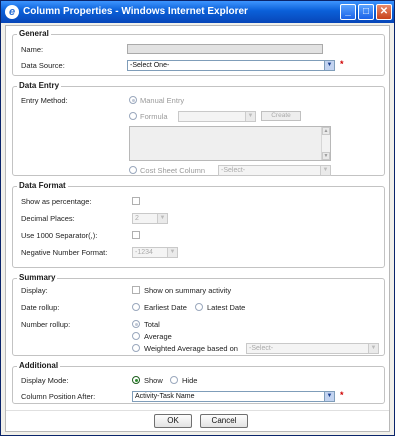  What do you see at coordinates (197, 420) in the screenshot?
I see `dialog-footer: OK Cancel` at bounding box center [197, 420].